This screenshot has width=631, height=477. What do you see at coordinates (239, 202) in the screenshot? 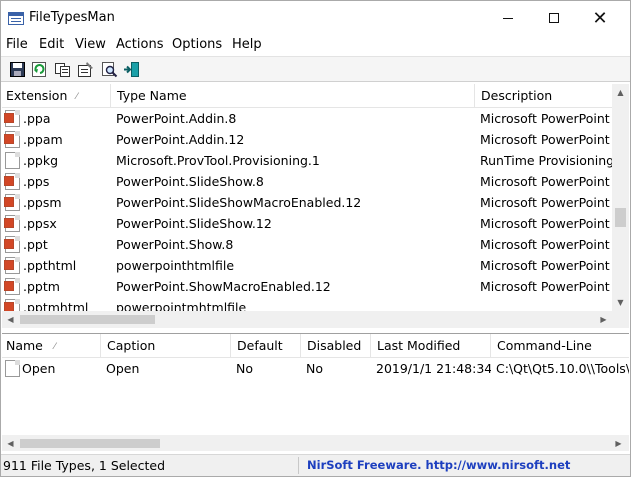
I see `cell-type-name: PowerPoint.SlideShowMacroEnabled.12` at bounding box center [239, 202].